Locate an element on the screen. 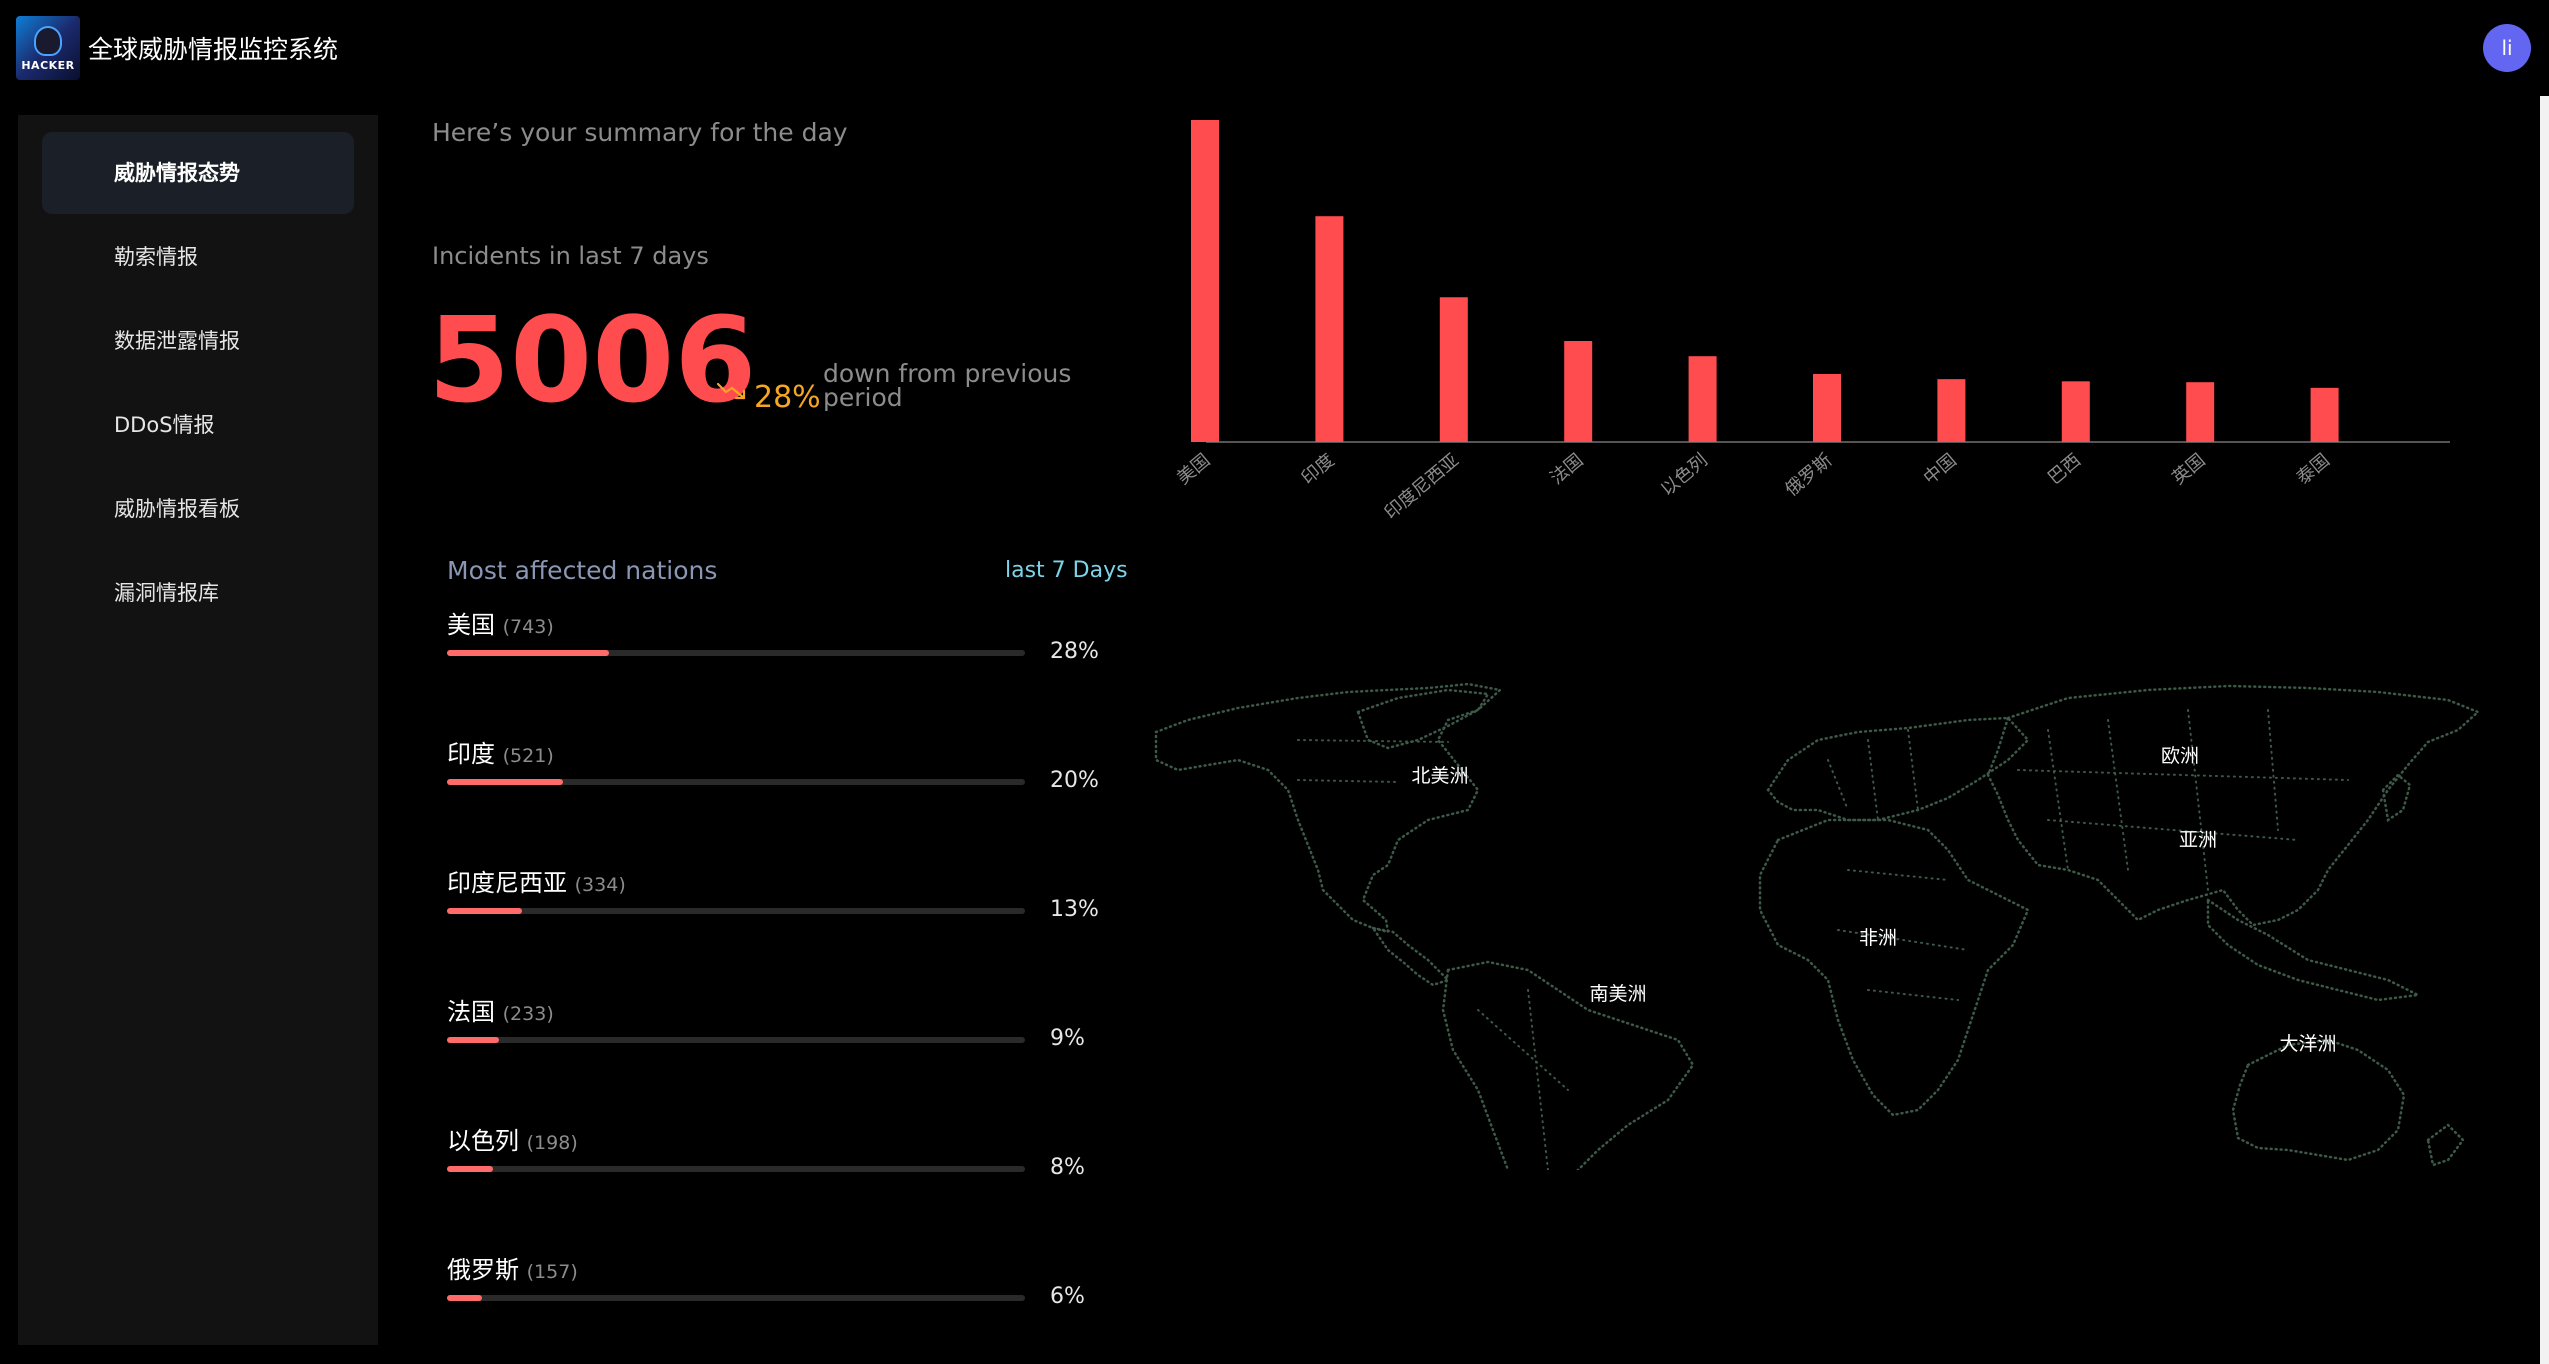 Image resolution: width=2549 pixels, height=1364 pixels. x-tick-label: 以色列 is located at coordinates (1684, 475).